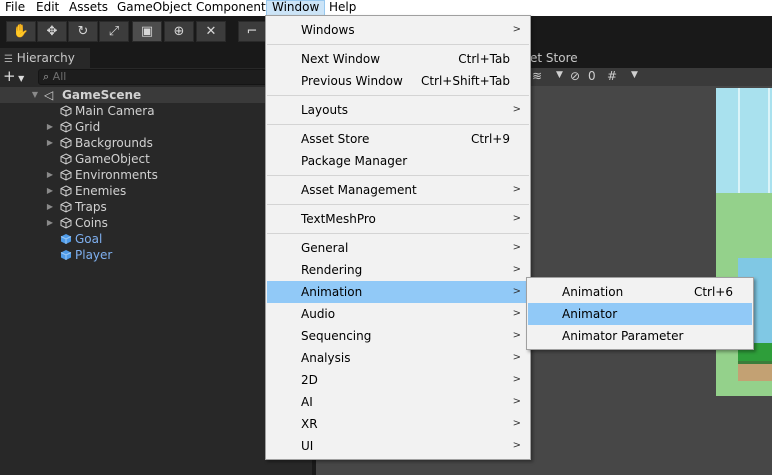 This screenshot has width=772, height=475. I want to click on custom-tool-button: ✕, so click(211, 31).